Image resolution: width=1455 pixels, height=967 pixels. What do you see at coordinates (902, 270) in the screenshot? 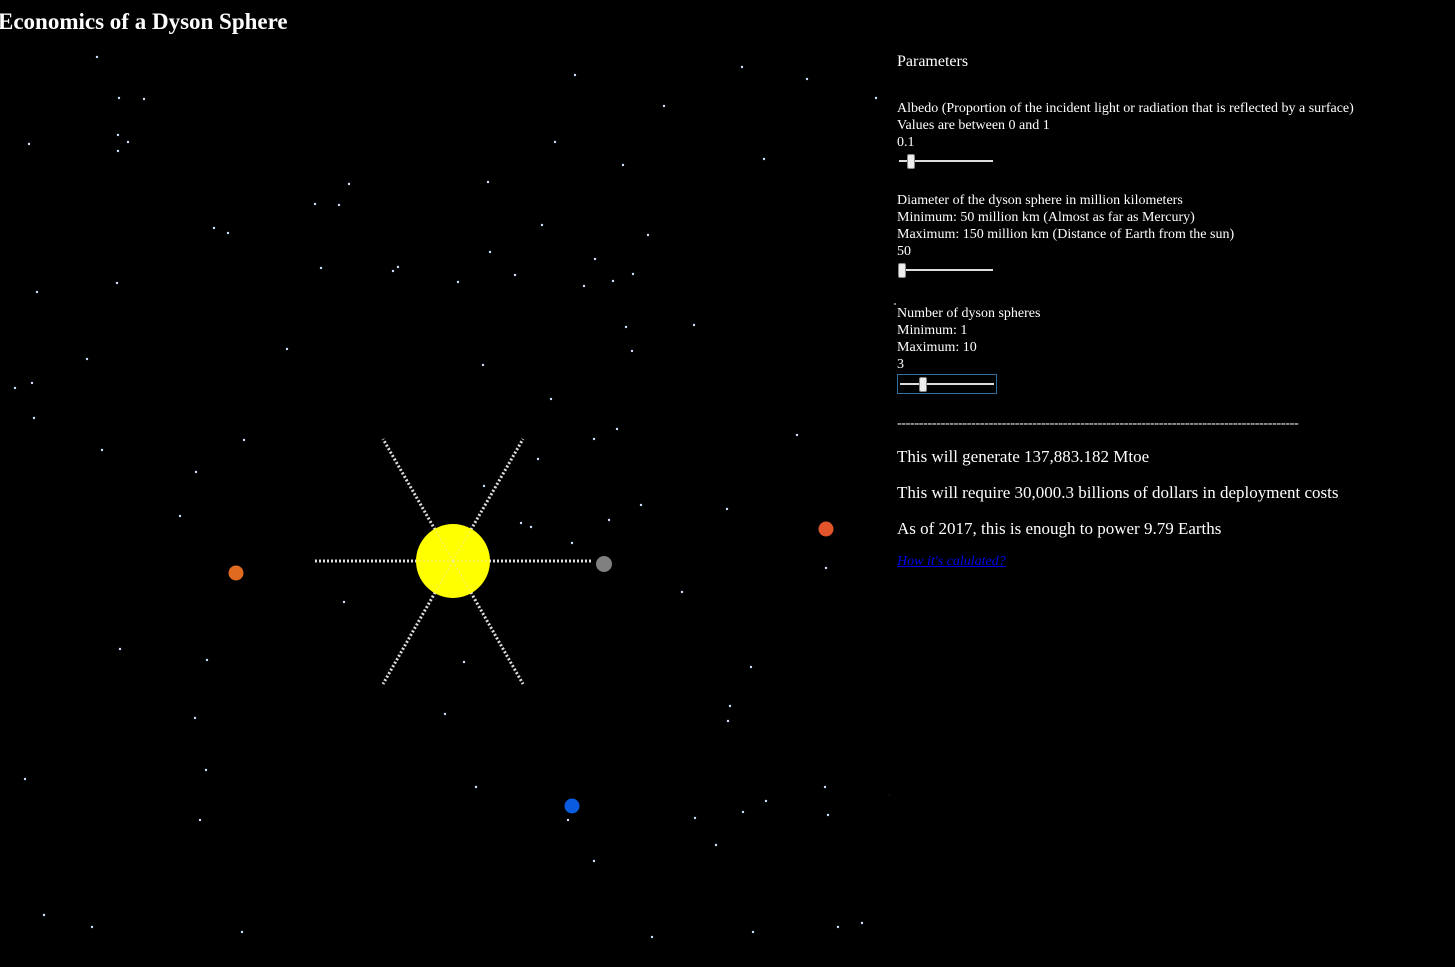
I see `diameter-slider-thumb` at bounding box center [902, 270].